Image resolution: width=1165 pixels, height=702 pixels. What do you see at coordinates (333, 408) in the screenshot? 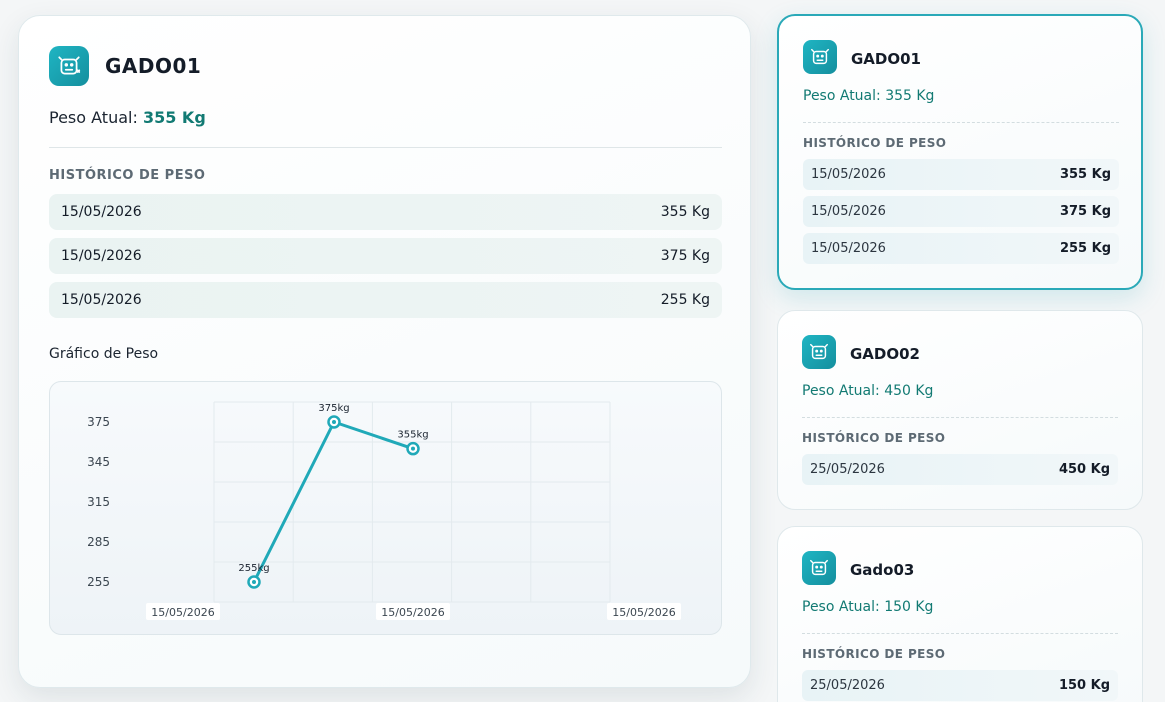
I see `data-label: 375kg` at bounding box center [333, 408].